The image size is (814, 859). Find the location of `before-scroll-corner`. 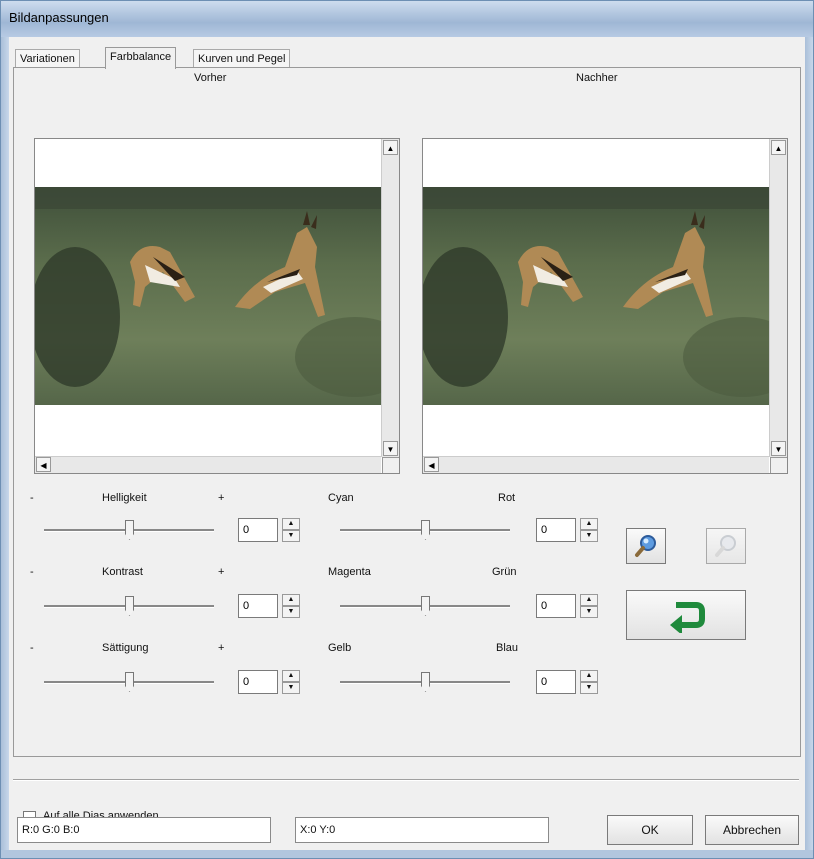

before-scroll-corner is located at coordinates (390, 465).